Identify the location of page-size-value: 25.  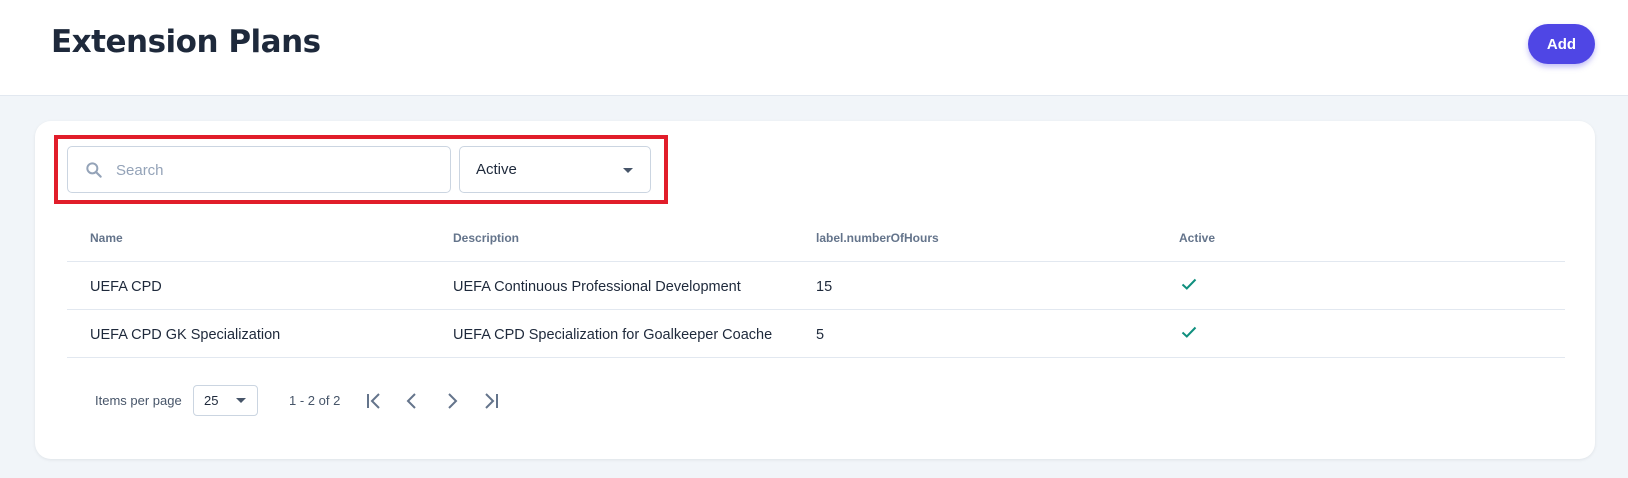
(211, 400).